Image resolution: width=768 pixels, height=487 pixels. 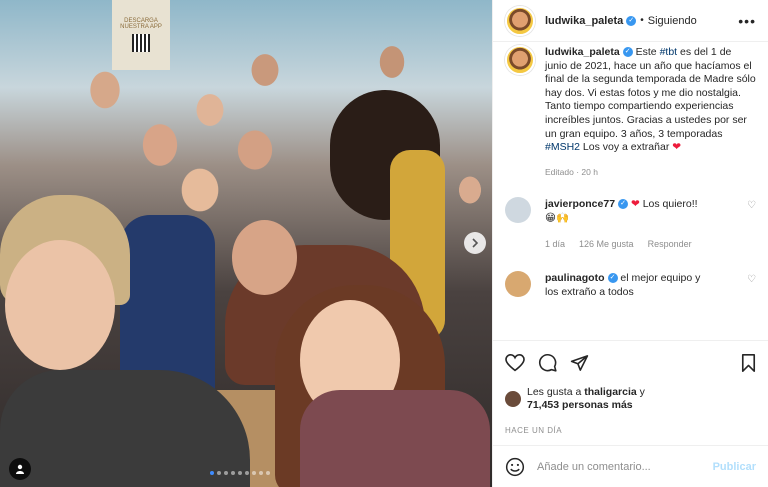 I want to click on author-username: ludwika_paleta, so click(x=584, y=21).